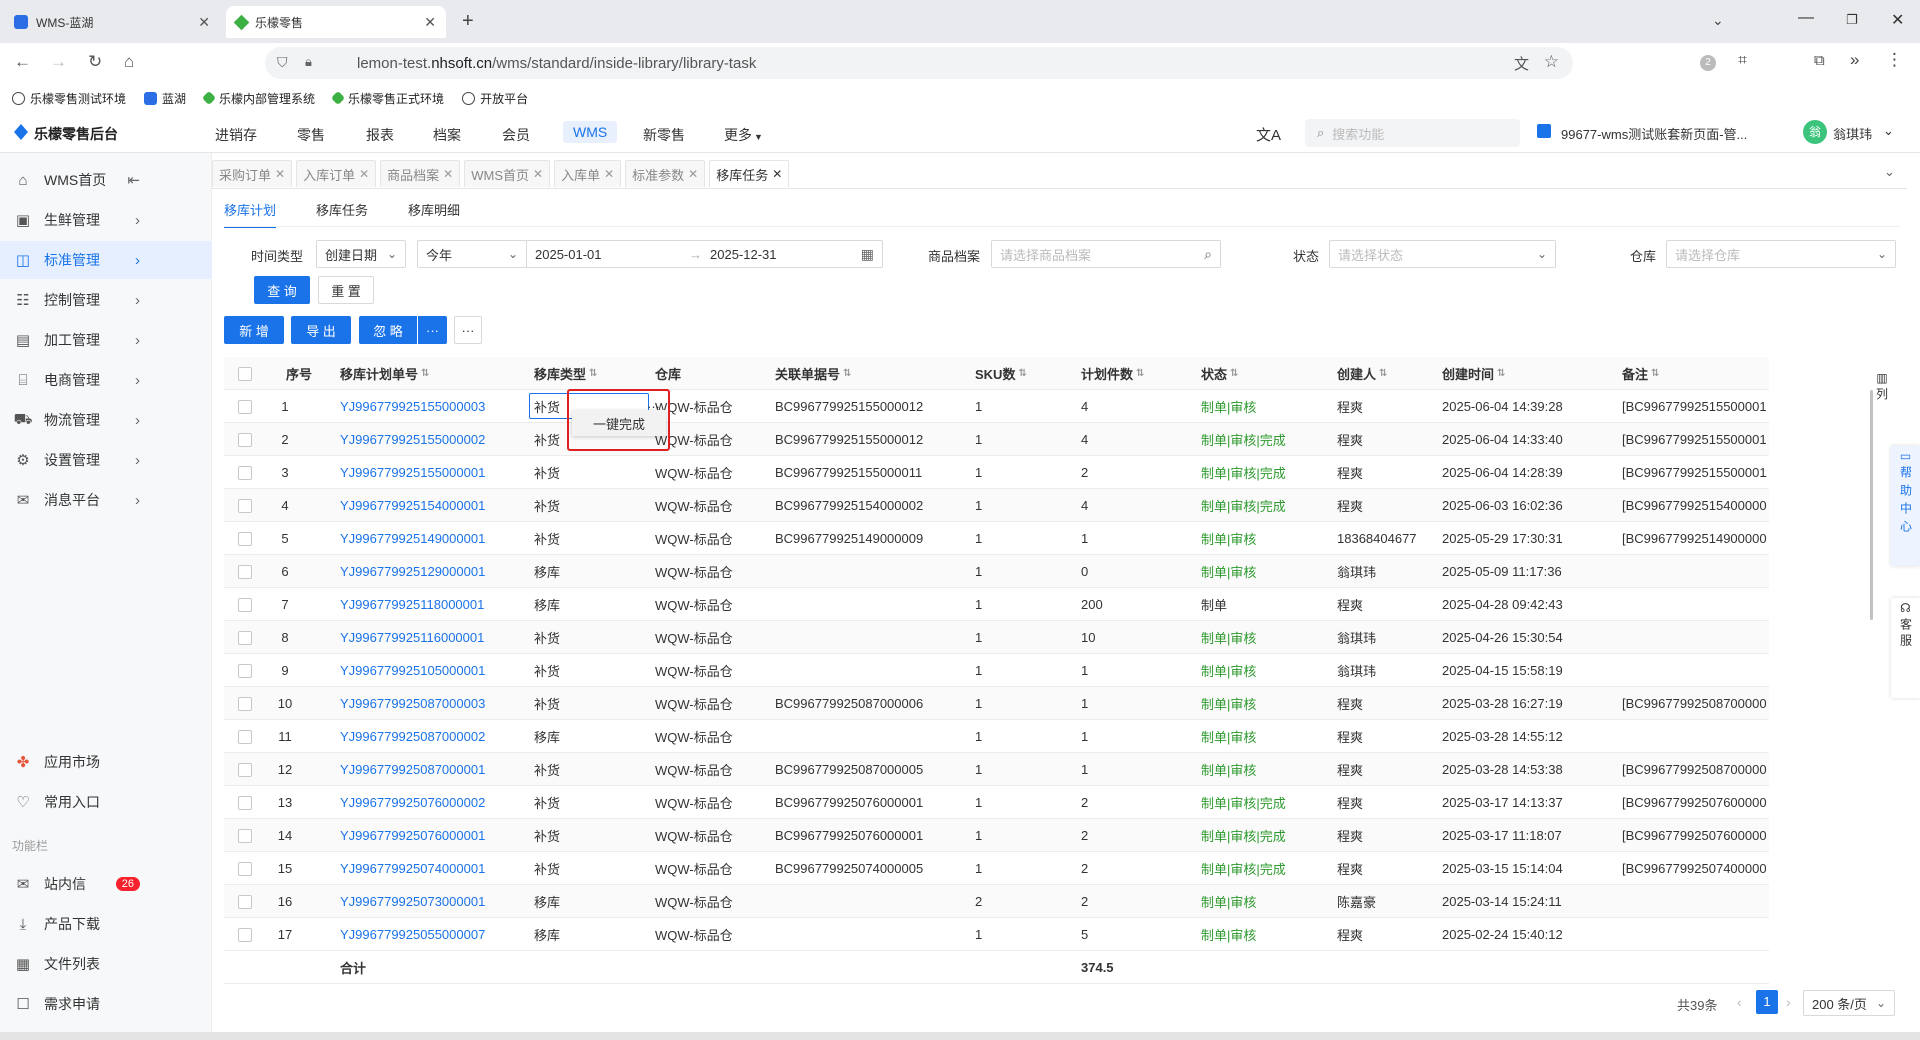  Describe the element at coordinates (664, 135) in the screenshot. I see `nav-item: 新零售` at that location.